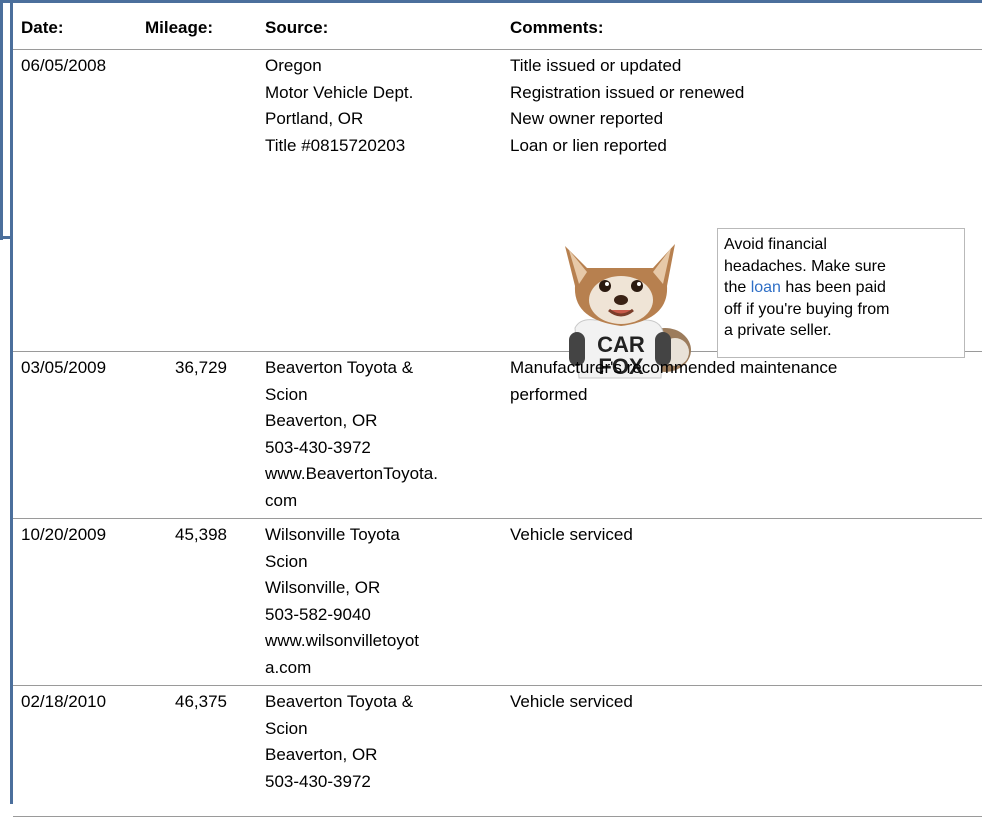  What do you see at coordinates (281, 500) in the screenshot?
I see `source-line: com` at bounding box center [281, 500].